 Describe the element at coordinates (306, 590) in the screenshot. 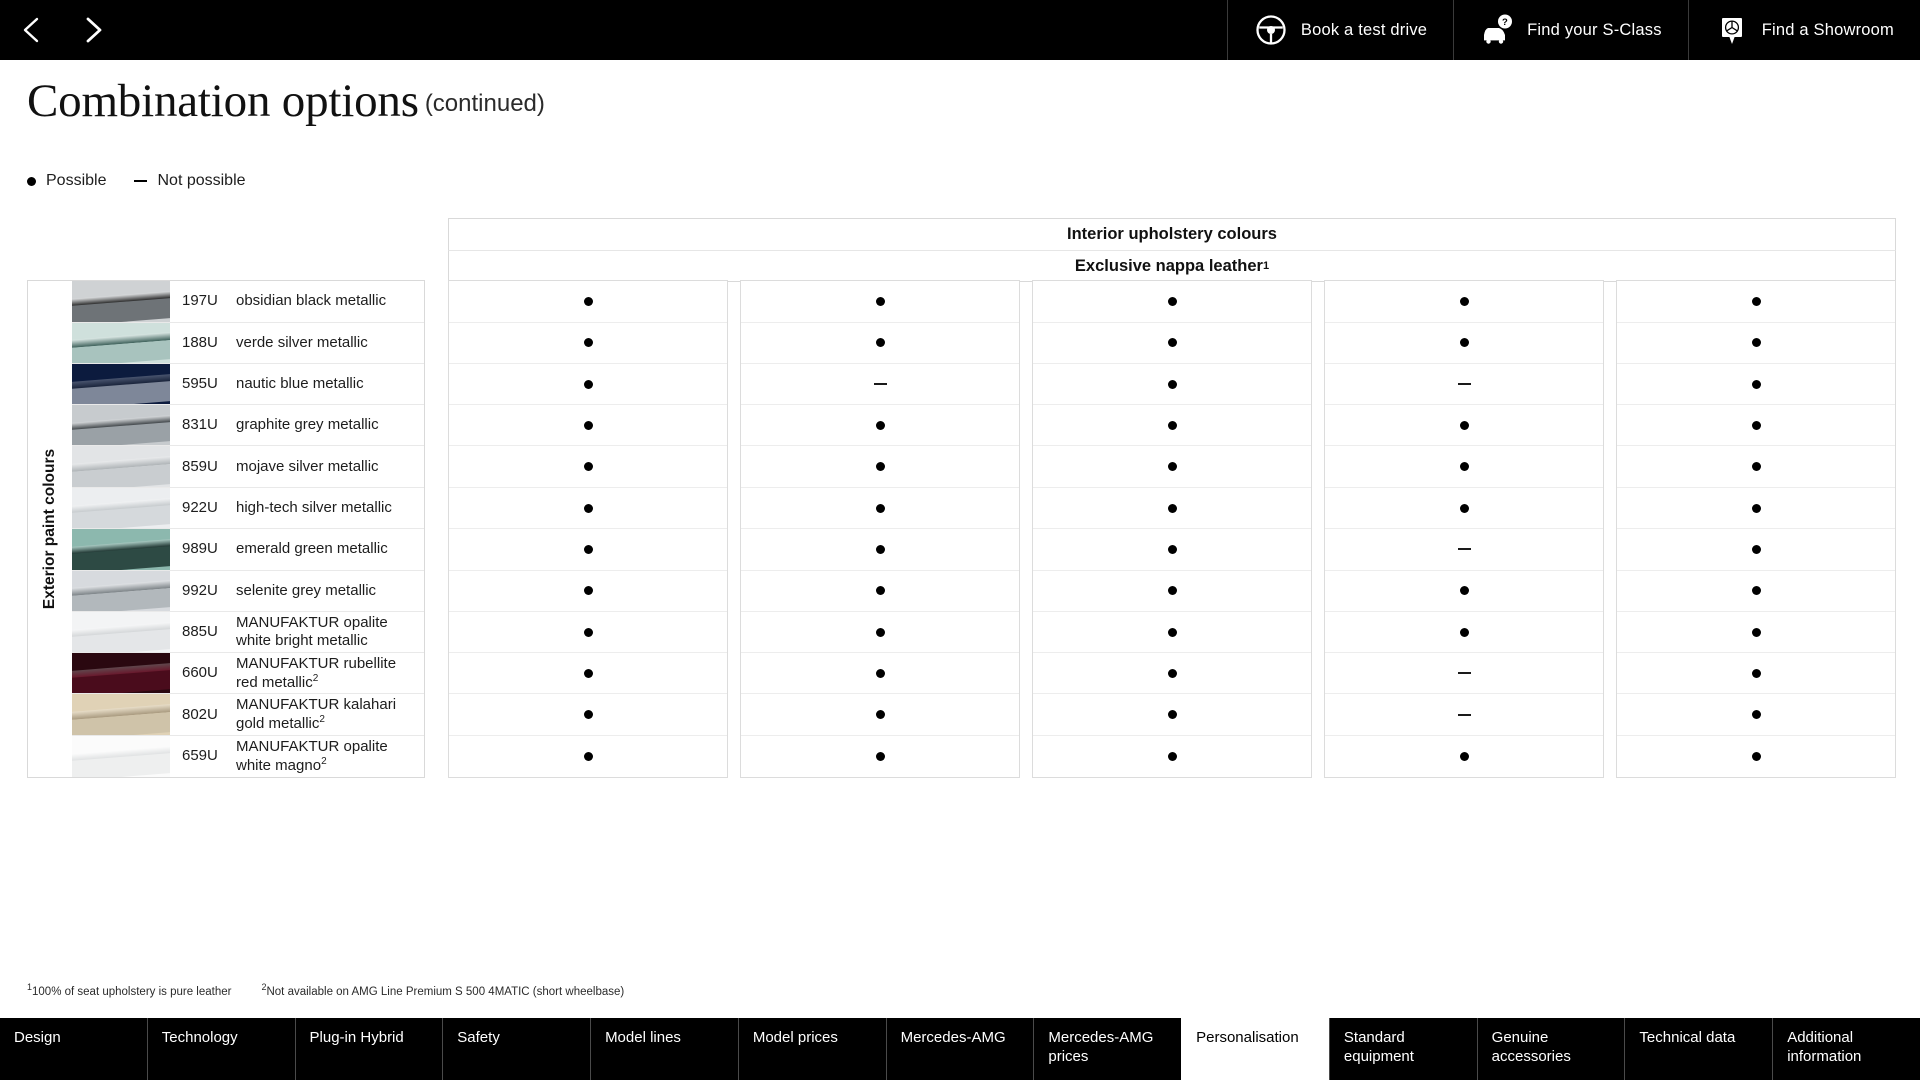

I see `exterior-paint-label: selenite grey metallic` at that location.